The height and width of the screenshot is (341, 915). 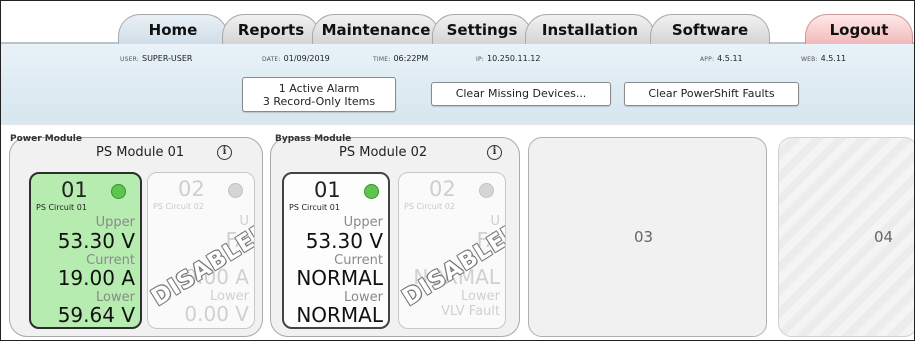 I want to click on time-info: TIME: 06:22PM, so click(x=400, y=58).